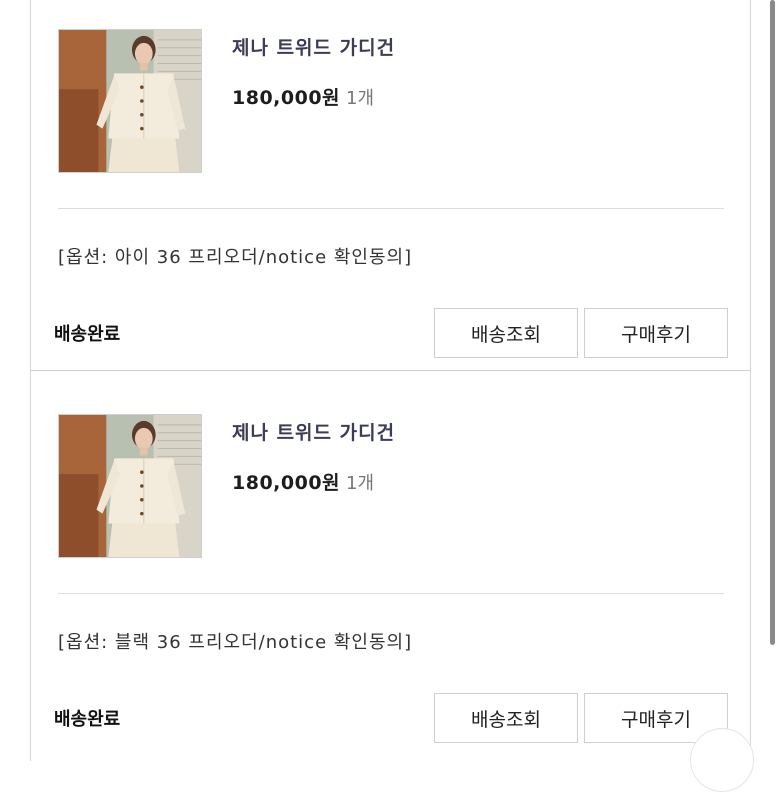 The width and height of the screenshot is (782, 792). Describe the element at coordinates (235, 642) in the screenshot. I see `product-option: [옵션: 블랙 36 프리오더/notice 확인동의]` at that location.